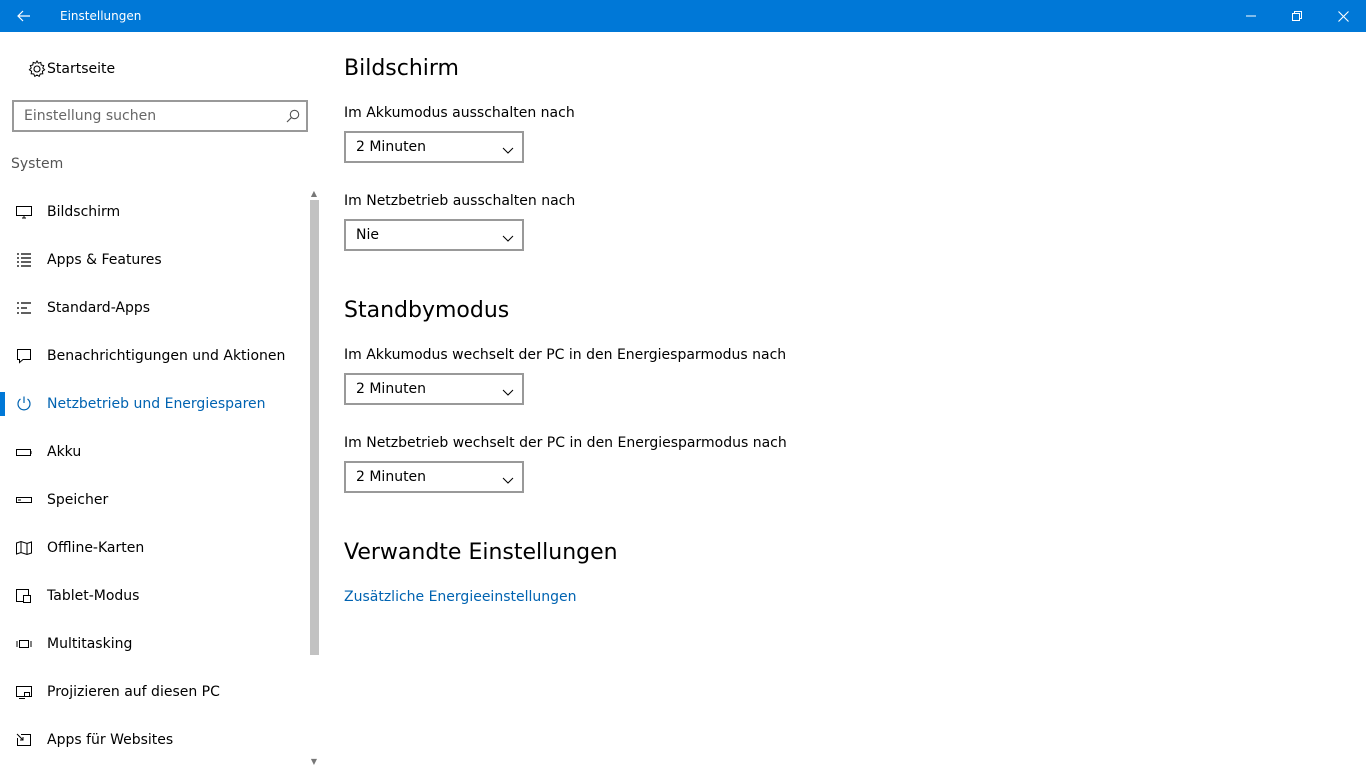 The image size is (1366, 768). I want to click on home-nav-item: Startseite, so click(155, 69).